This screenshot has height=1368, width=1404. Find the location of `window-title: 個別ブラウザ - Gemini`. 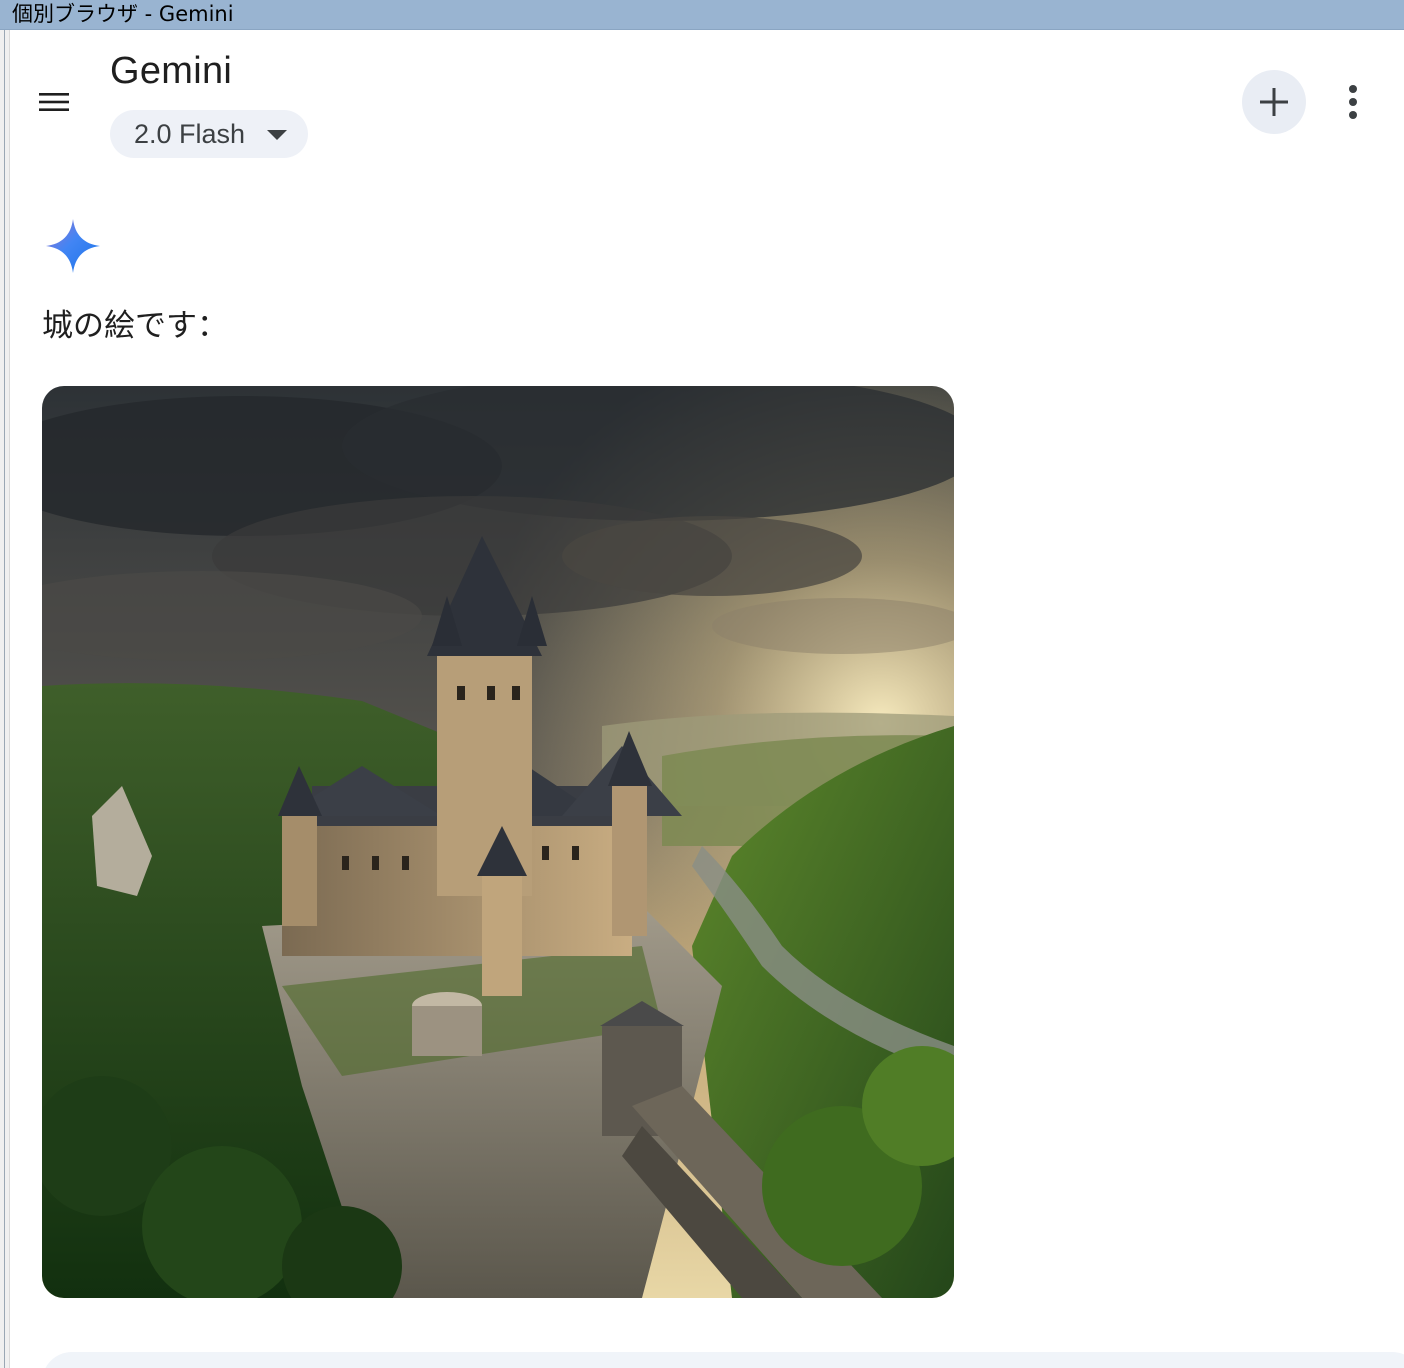

window-title: 個別ブラウザ - Gemini is located at coordinates (123, 14).